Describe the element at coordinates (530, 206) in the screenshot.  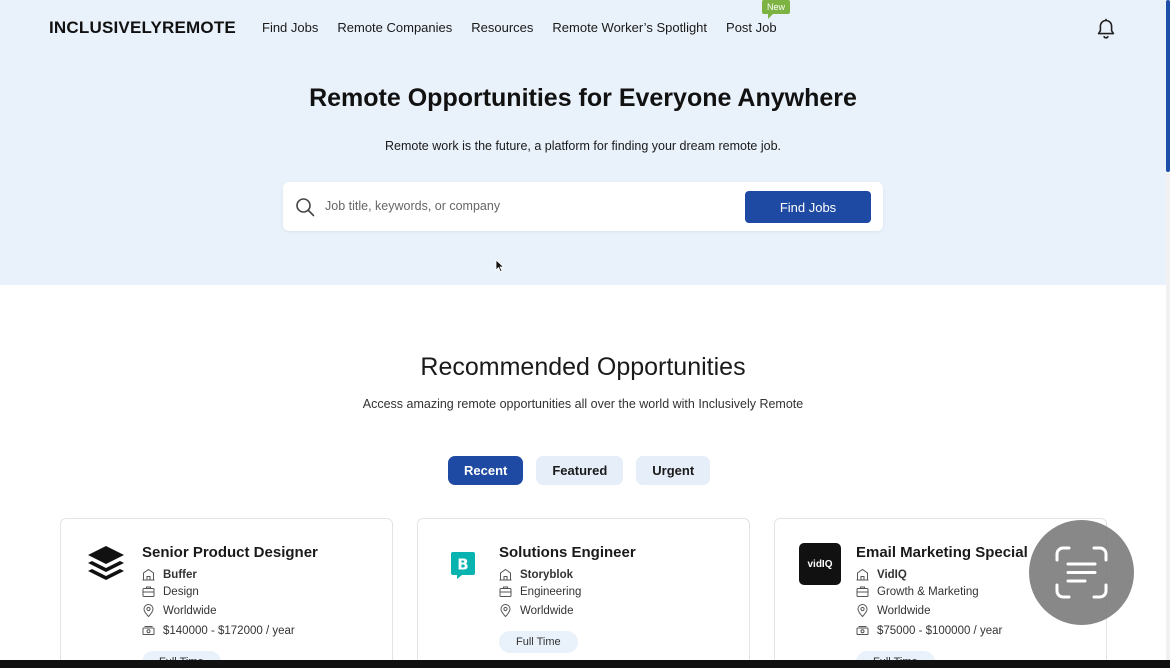
I see `search-input` at that location.